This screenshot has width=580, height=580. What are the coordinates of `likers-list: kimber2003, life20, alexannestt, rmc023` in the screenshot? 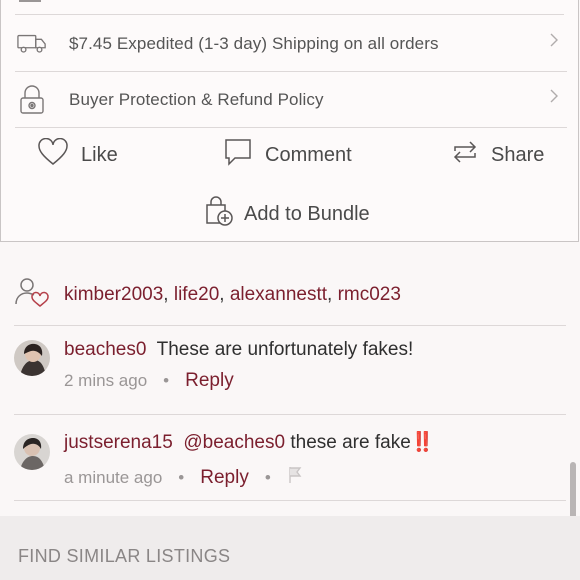 It's located at (232, 295).